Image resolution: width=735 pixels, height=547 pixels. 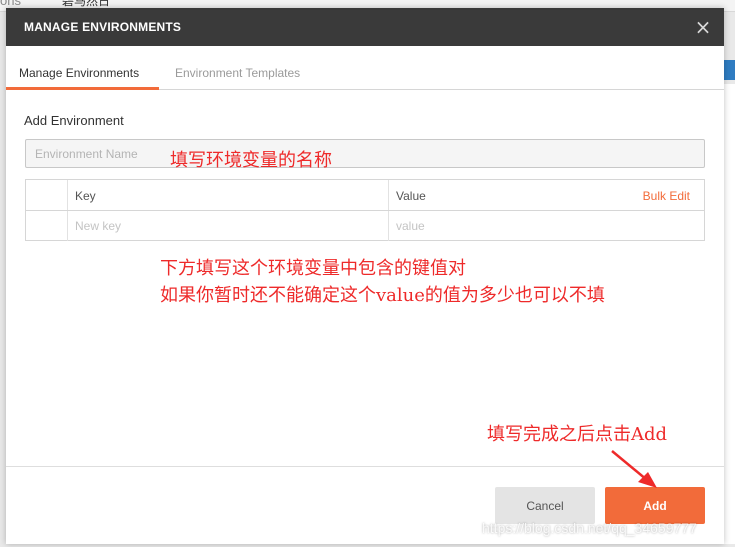 I want to click on close-icon: ×, so click(x=703, y=27).